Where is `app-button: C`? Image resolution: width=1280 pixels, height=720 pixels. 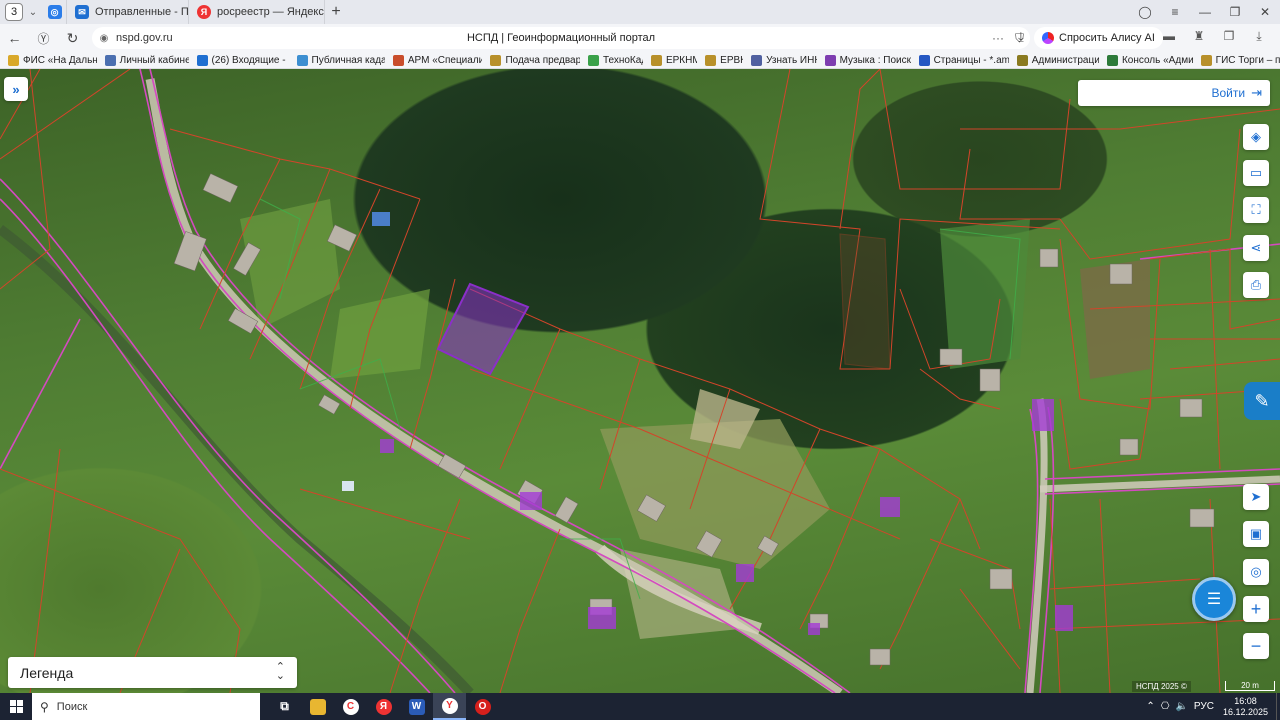 app-button: C is located at coordinates (350, 706).